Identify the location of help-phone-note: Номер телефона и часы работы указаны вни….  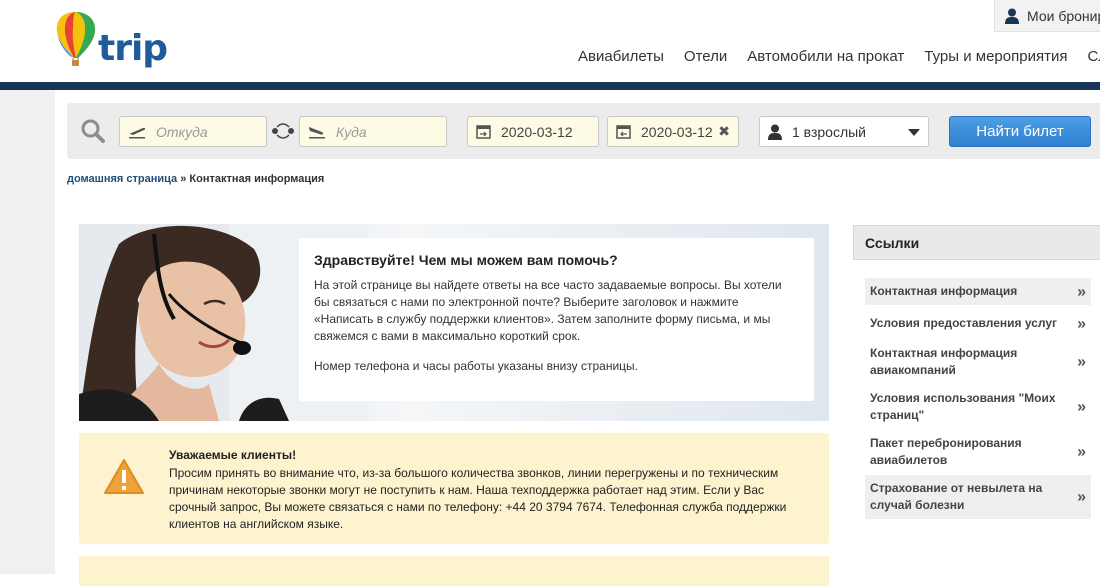
(476, 366).